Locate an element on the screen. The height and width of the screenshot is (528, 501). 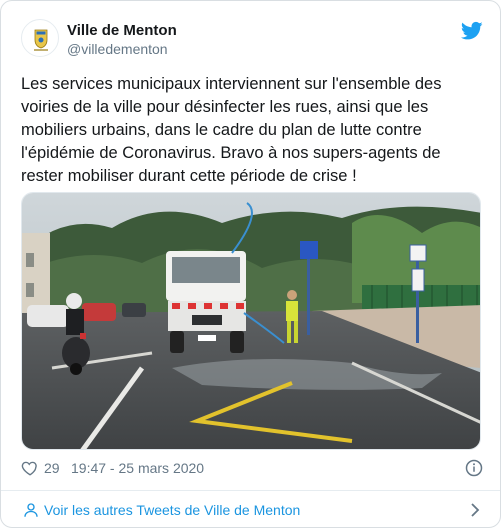
city-crest-icon is located at coordinates (41, 40).